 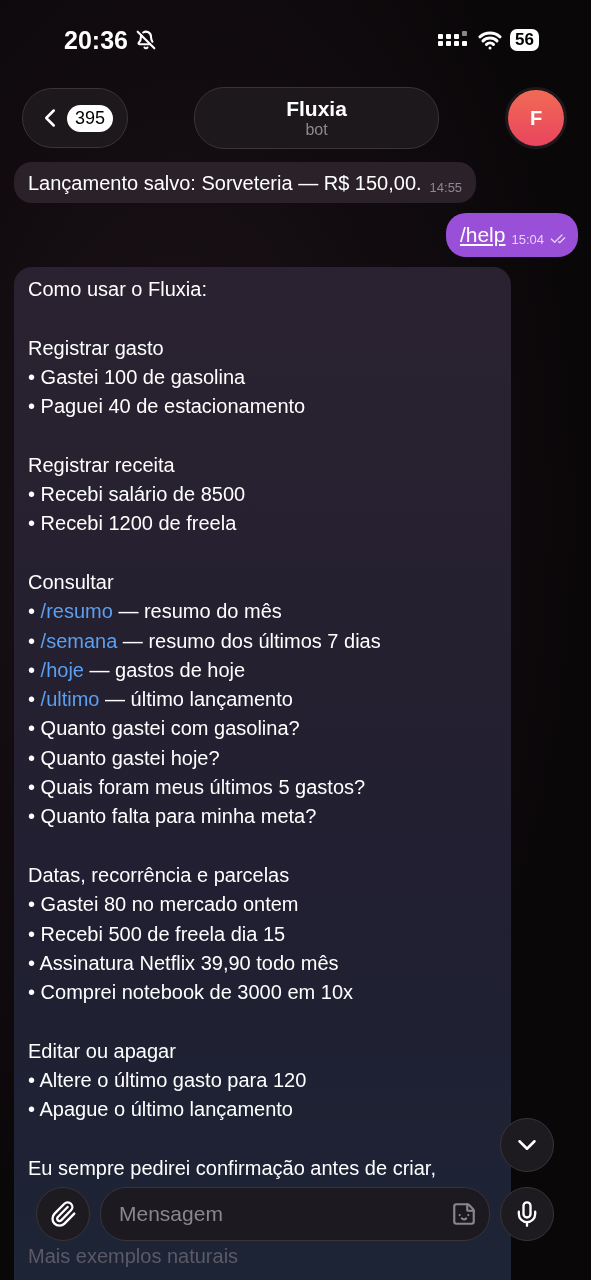 I want to click on example-text: Apague o último lançamento, so click(x=166, y=1109).